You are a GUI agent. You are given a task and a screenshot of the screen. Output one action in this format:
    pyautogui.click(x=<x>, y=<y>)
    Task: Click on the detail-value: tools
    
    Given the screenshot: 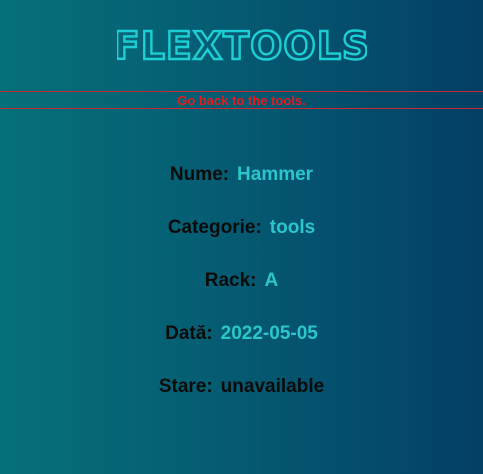 What is the action you would take?
    pyautogui.click(x=292, y=227)
    